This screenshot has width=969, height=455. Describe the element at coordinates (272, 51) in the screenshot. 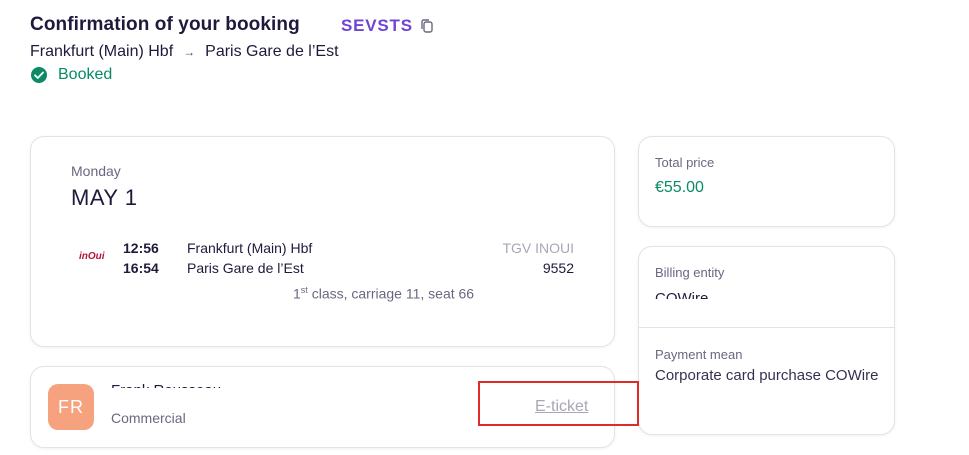

I see `destination-station: Paris Gare de l’Est` at that location.